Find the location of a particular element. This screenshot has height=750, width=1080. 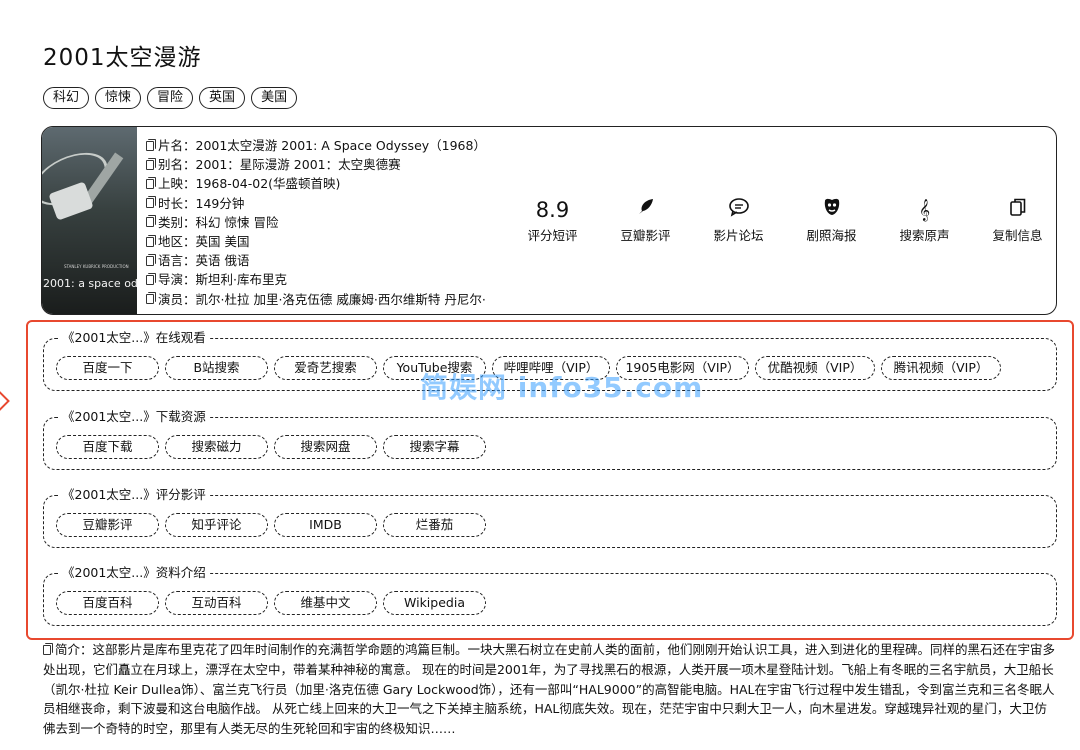

section-reviews: 《2001太空...》评分影评 豆瓣影评 知乎评论 IMDB 烂番茄 is located at coordinates (550, 517).